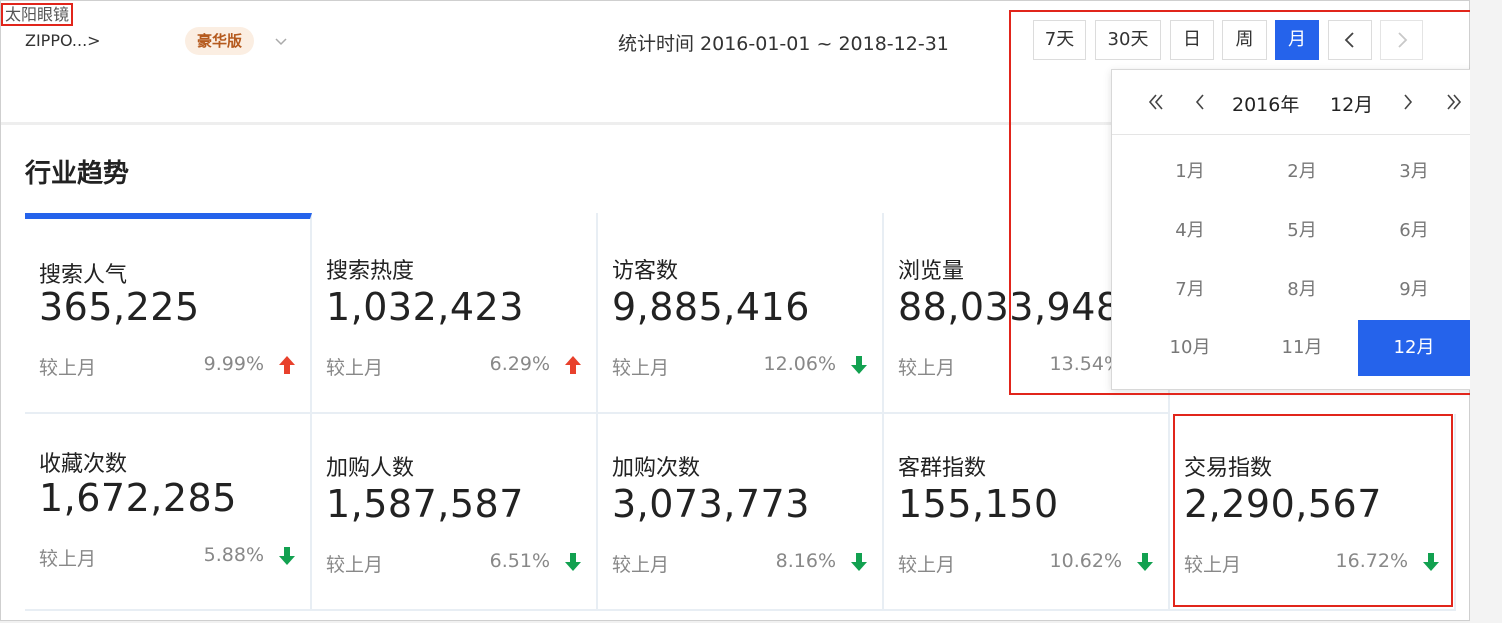 The width and height of the screenshot is (1502, 623). I want to click on card-value: 365,225, so click(119, 307).